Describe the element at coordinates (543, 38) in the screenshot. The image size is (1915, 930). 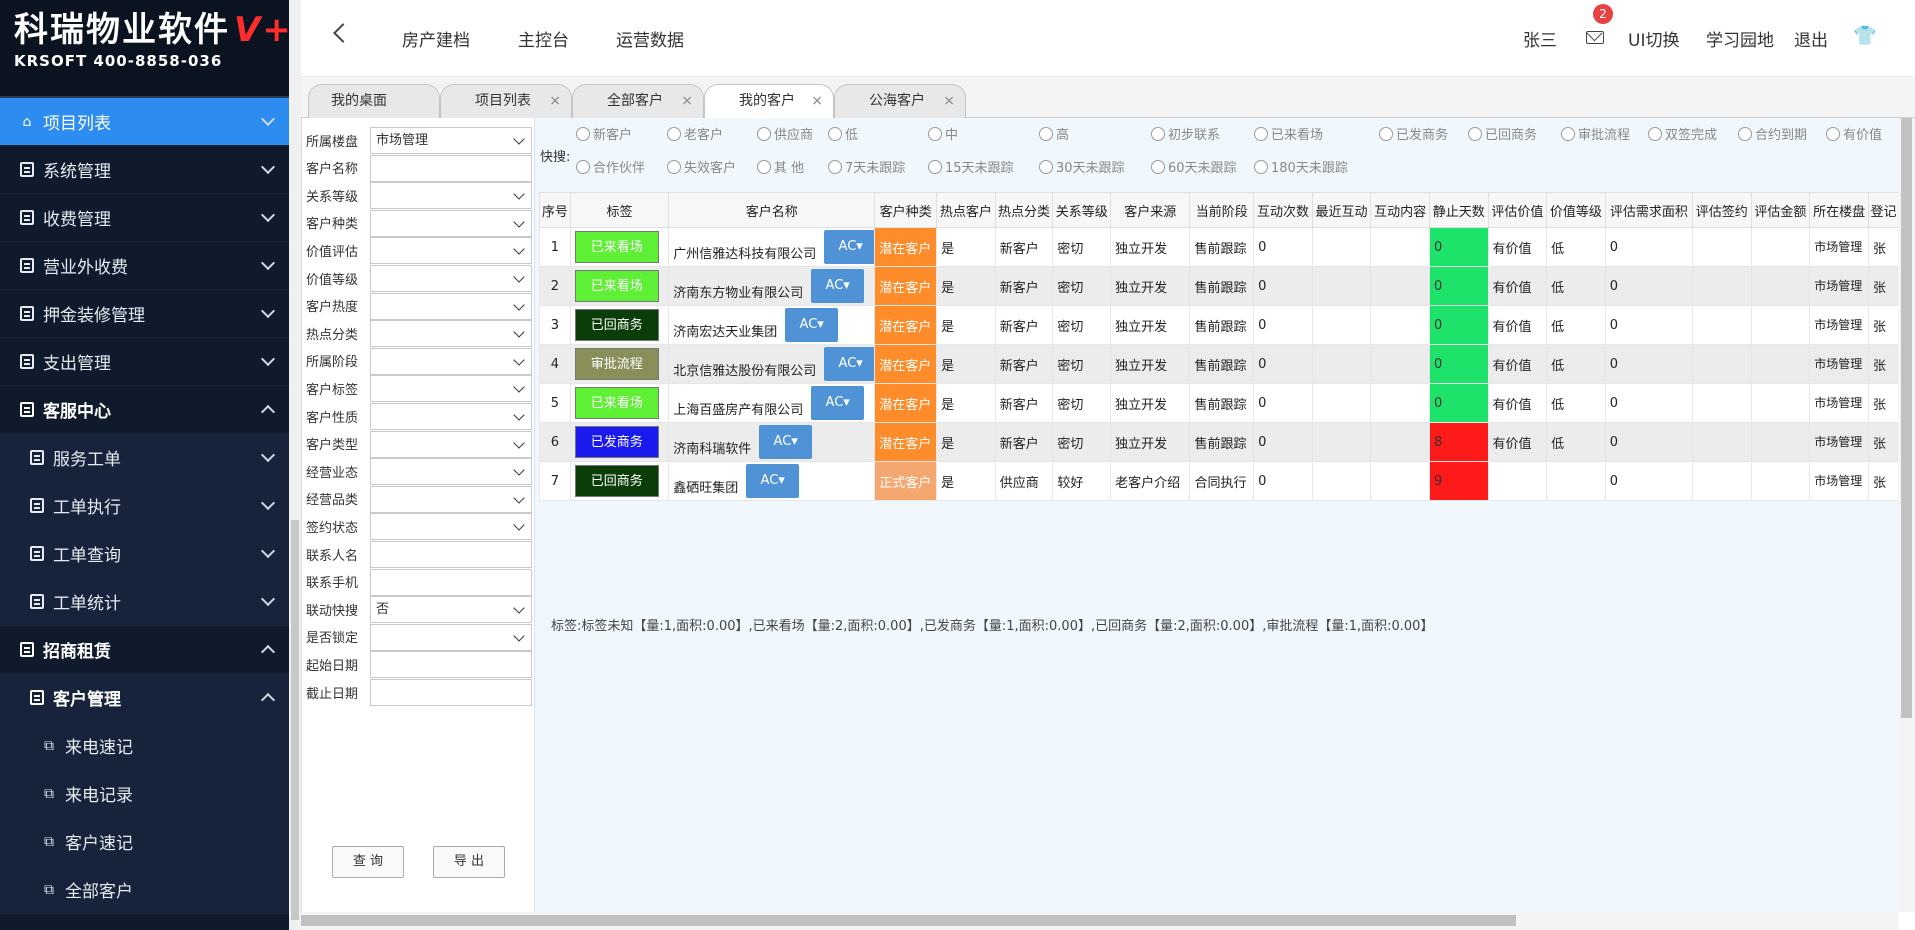
I see `nav-console: 主控台` at that location.